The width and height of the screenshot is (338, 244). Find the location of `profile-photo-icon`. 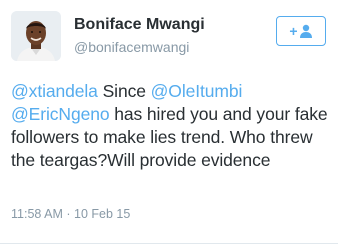

profile-photo-icon is located at coordinates (36, 36).